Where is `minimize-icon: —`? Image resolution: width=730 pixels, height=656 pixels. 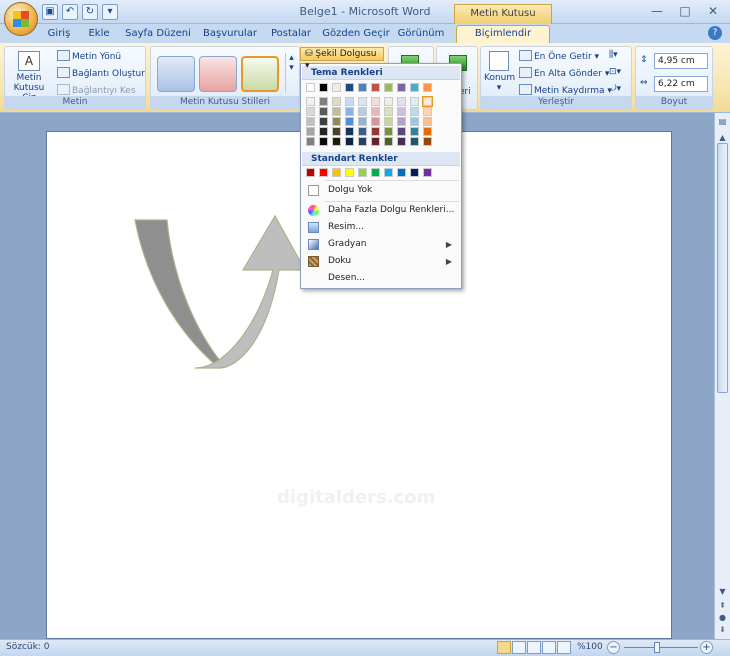 minimize-icon: — is located at coordinates (657, 11).